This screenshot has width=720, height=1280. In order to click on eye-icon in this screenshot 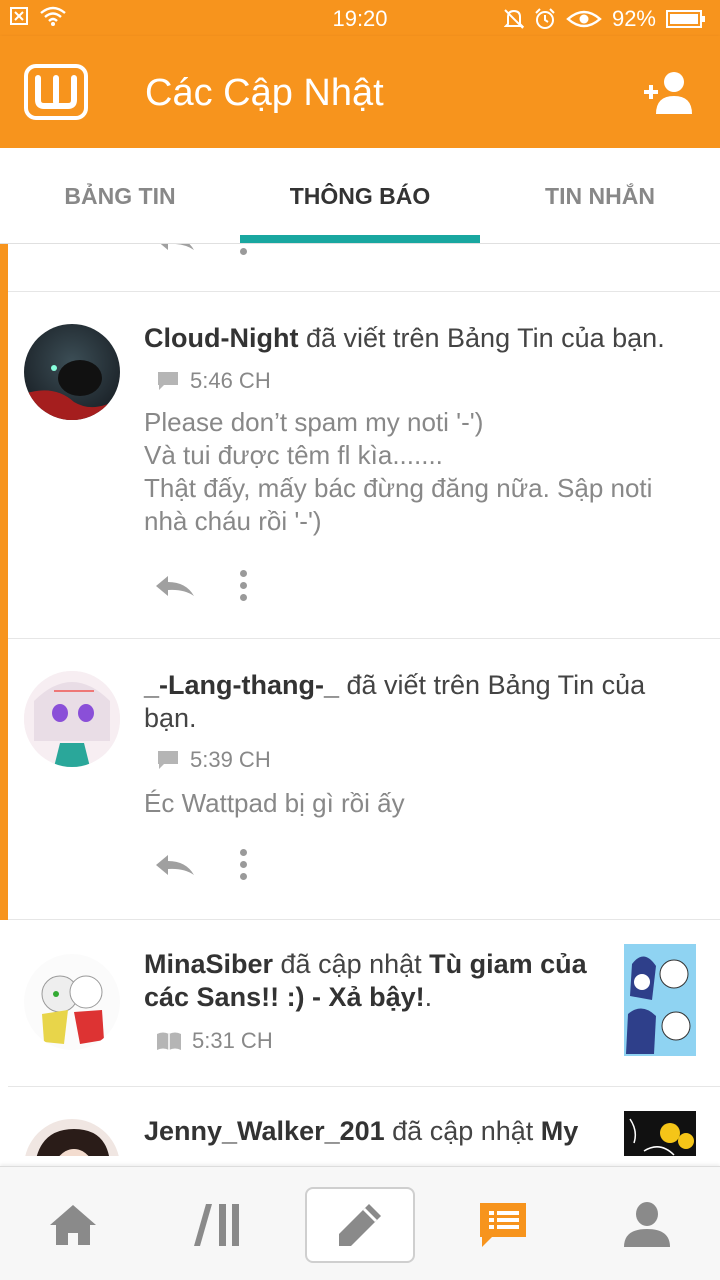, I will do `click(584, 19)`.